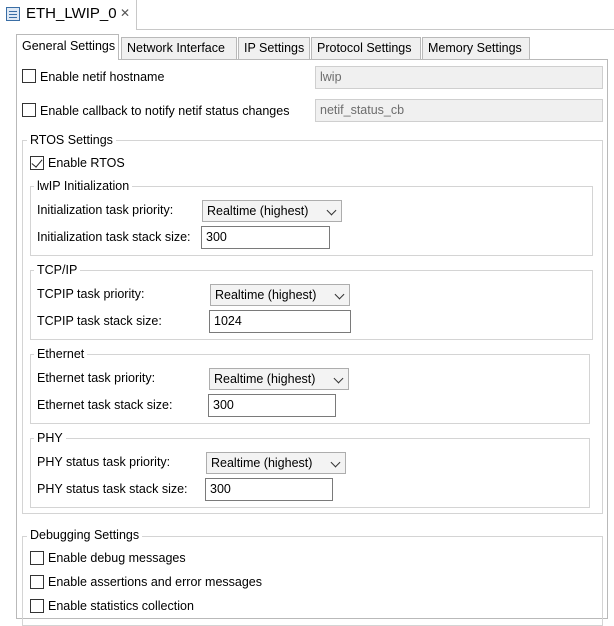  I want to click on phy-title: PHY, so click(50, 438).